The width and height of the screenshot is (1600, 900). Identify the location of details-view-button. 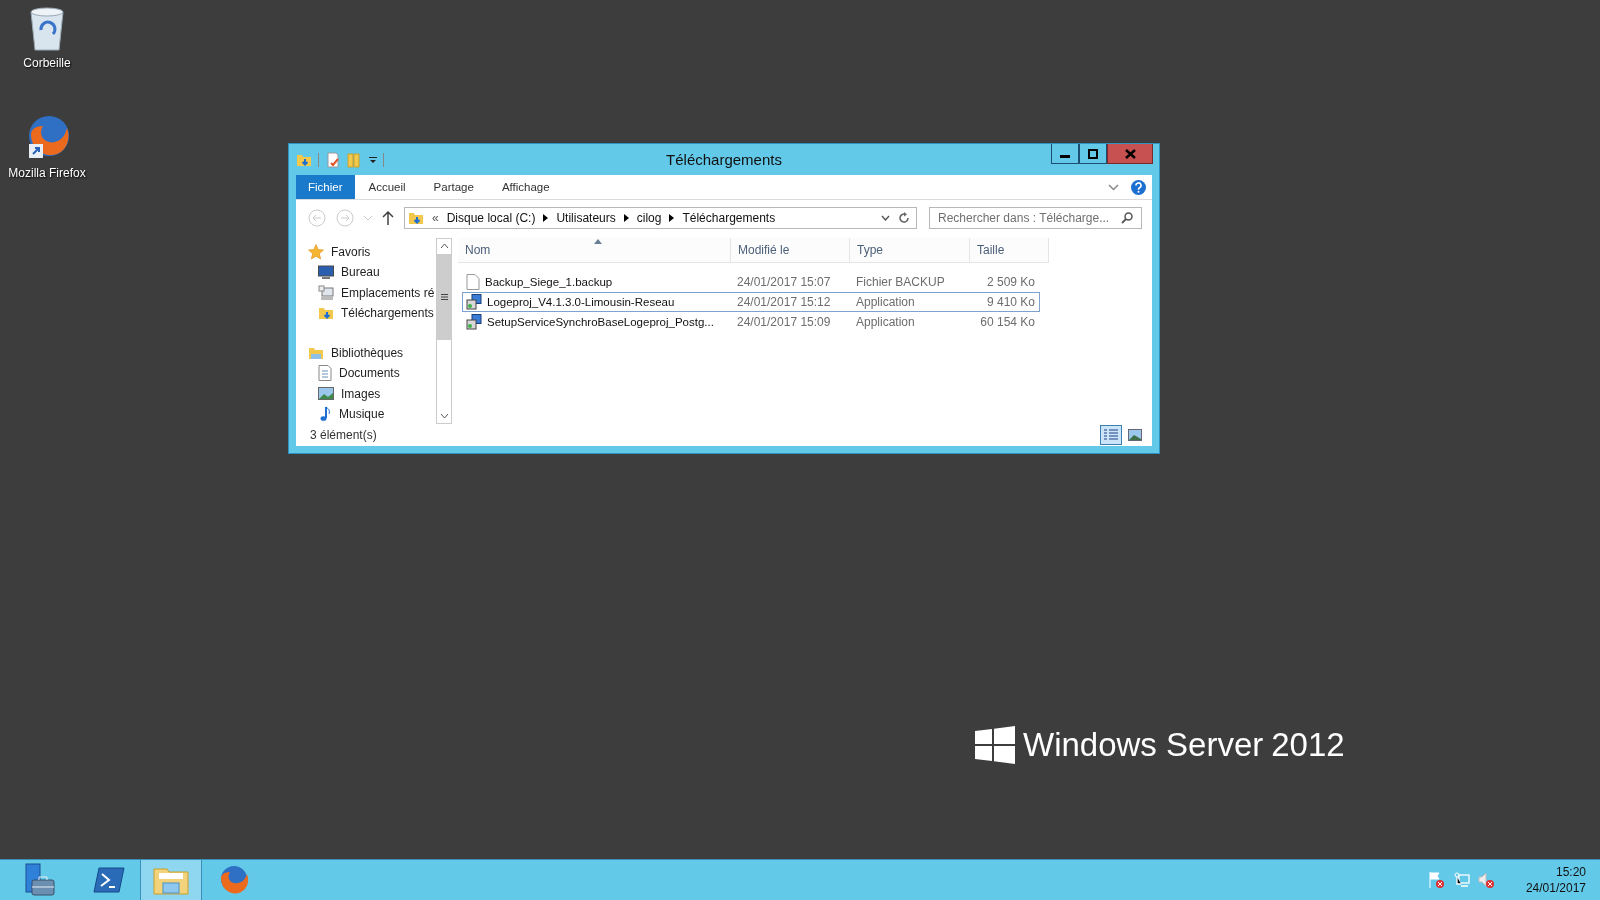
(1111, 435).